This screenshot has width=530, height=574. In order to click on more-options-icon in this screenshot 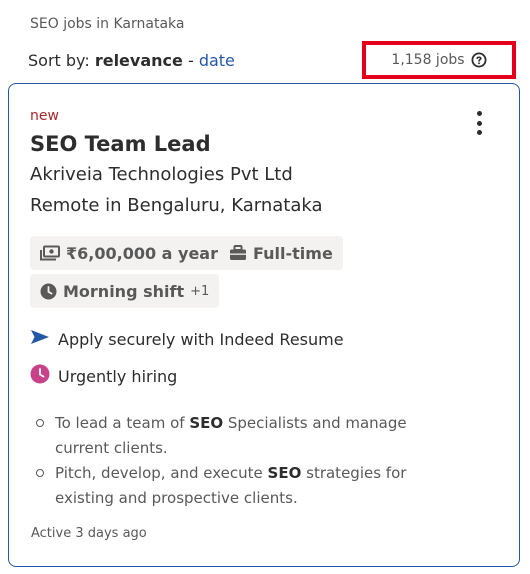, I will do `click(479, 123)`.